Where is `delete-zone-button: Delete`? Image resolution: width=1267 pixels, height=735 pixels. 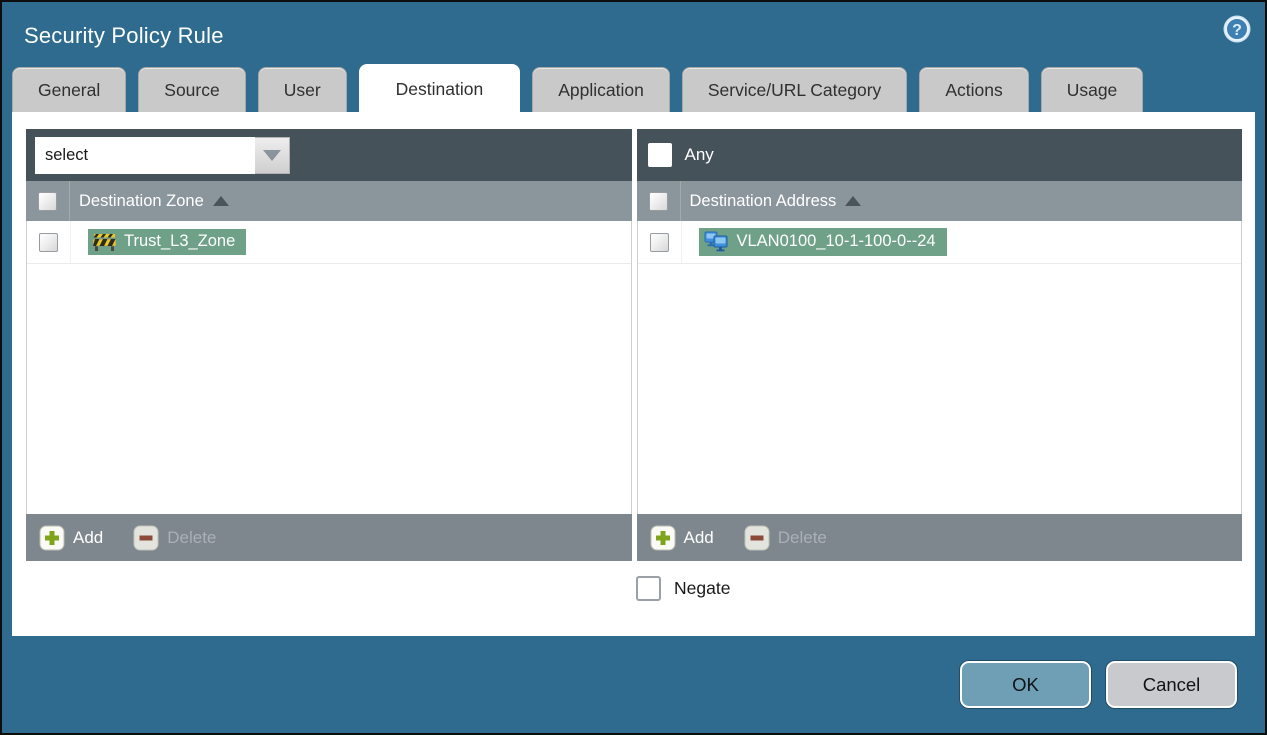
delete-zone-button: Delete is located at coordinates (174, 538).